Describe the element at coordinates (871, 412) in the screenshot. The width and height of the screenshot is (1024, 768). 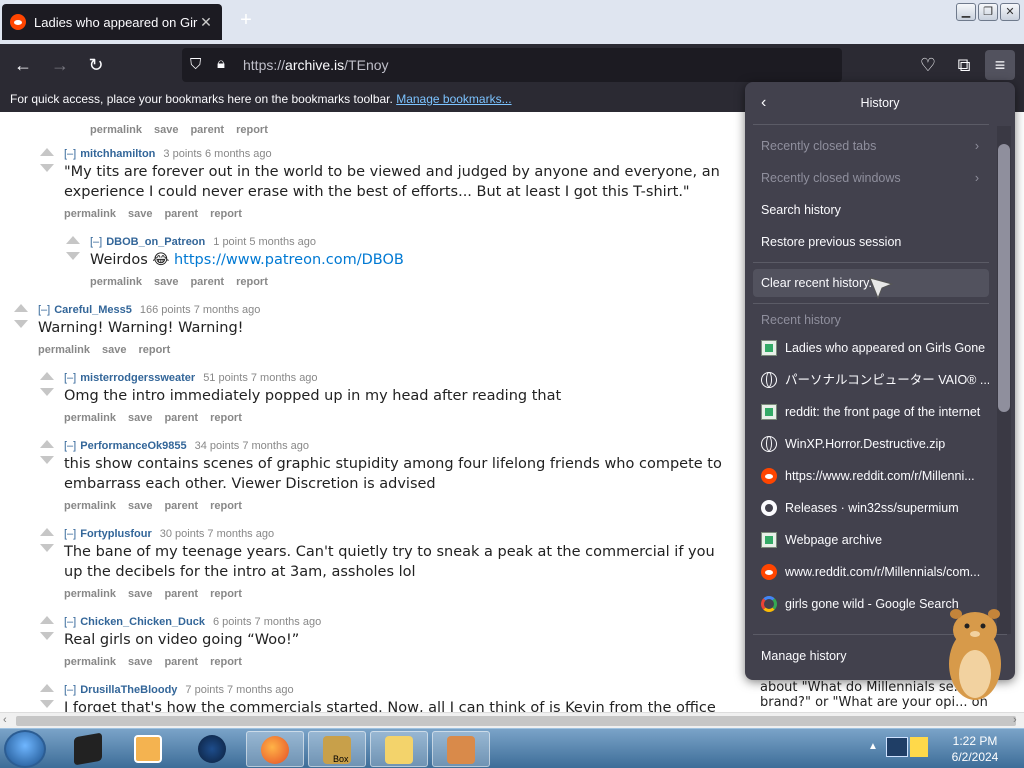
I see `history-entry: reddit: the front page of the internet` at that location.